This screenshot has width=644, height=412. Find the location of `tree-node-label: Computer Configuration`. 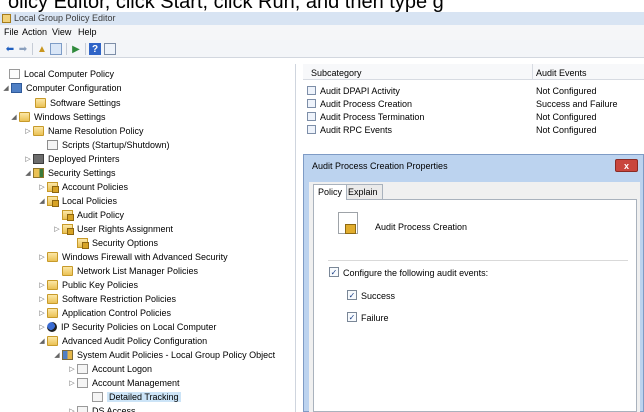

tree-node-label: Computer Configuration is located at coordinates (74, 88).